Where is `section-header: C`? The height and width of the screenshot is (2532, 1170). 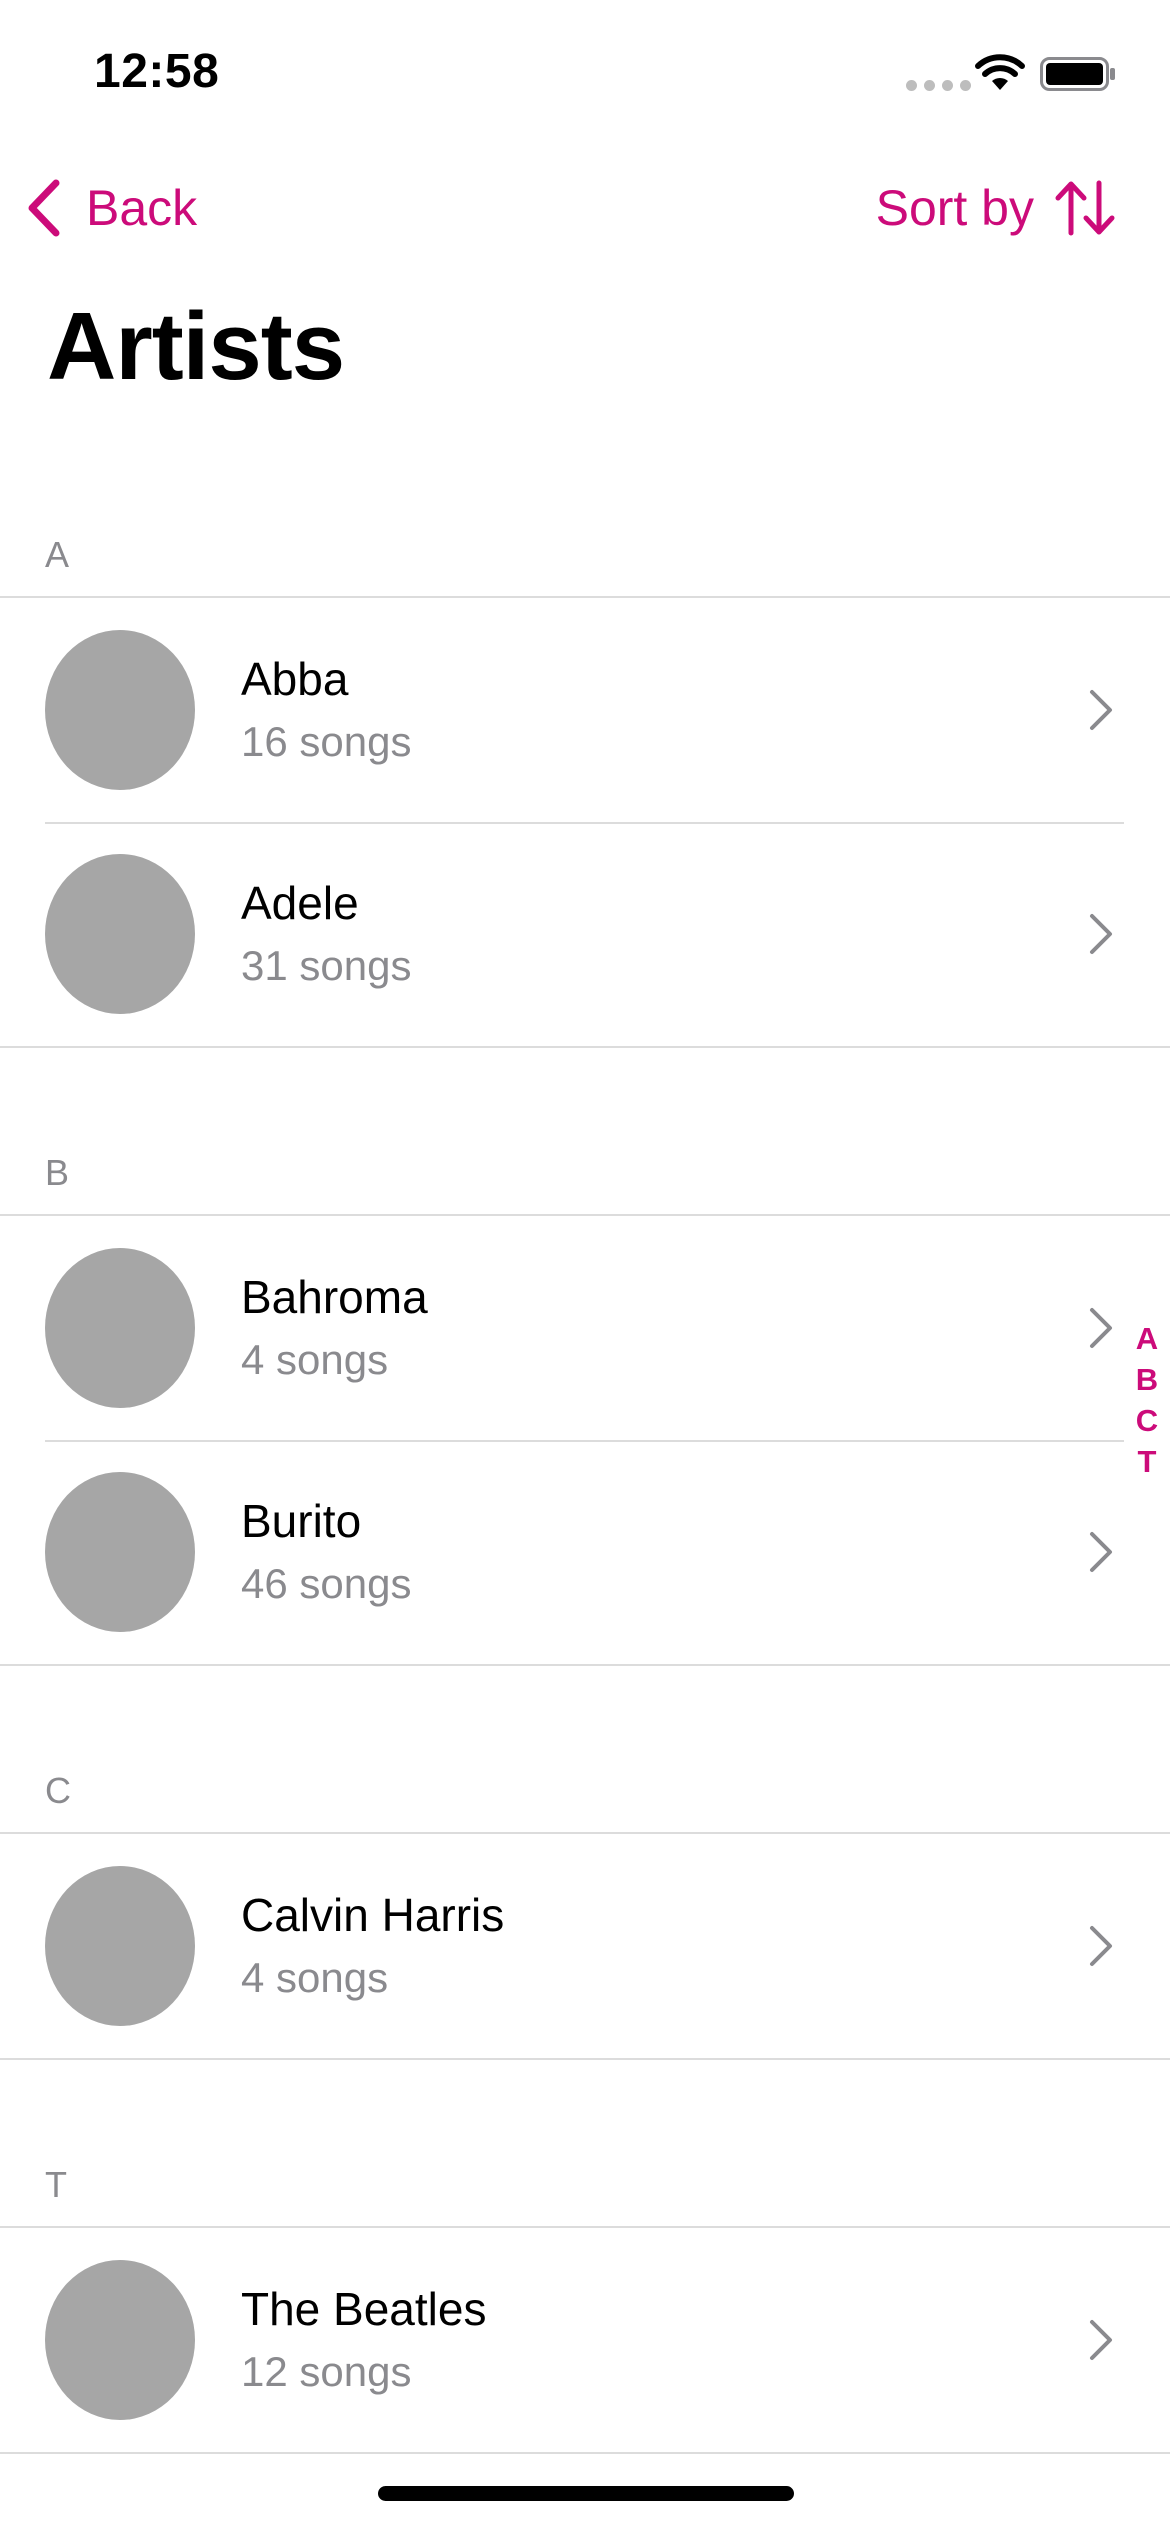 section-header: C is located at coordinates (585, 1794).